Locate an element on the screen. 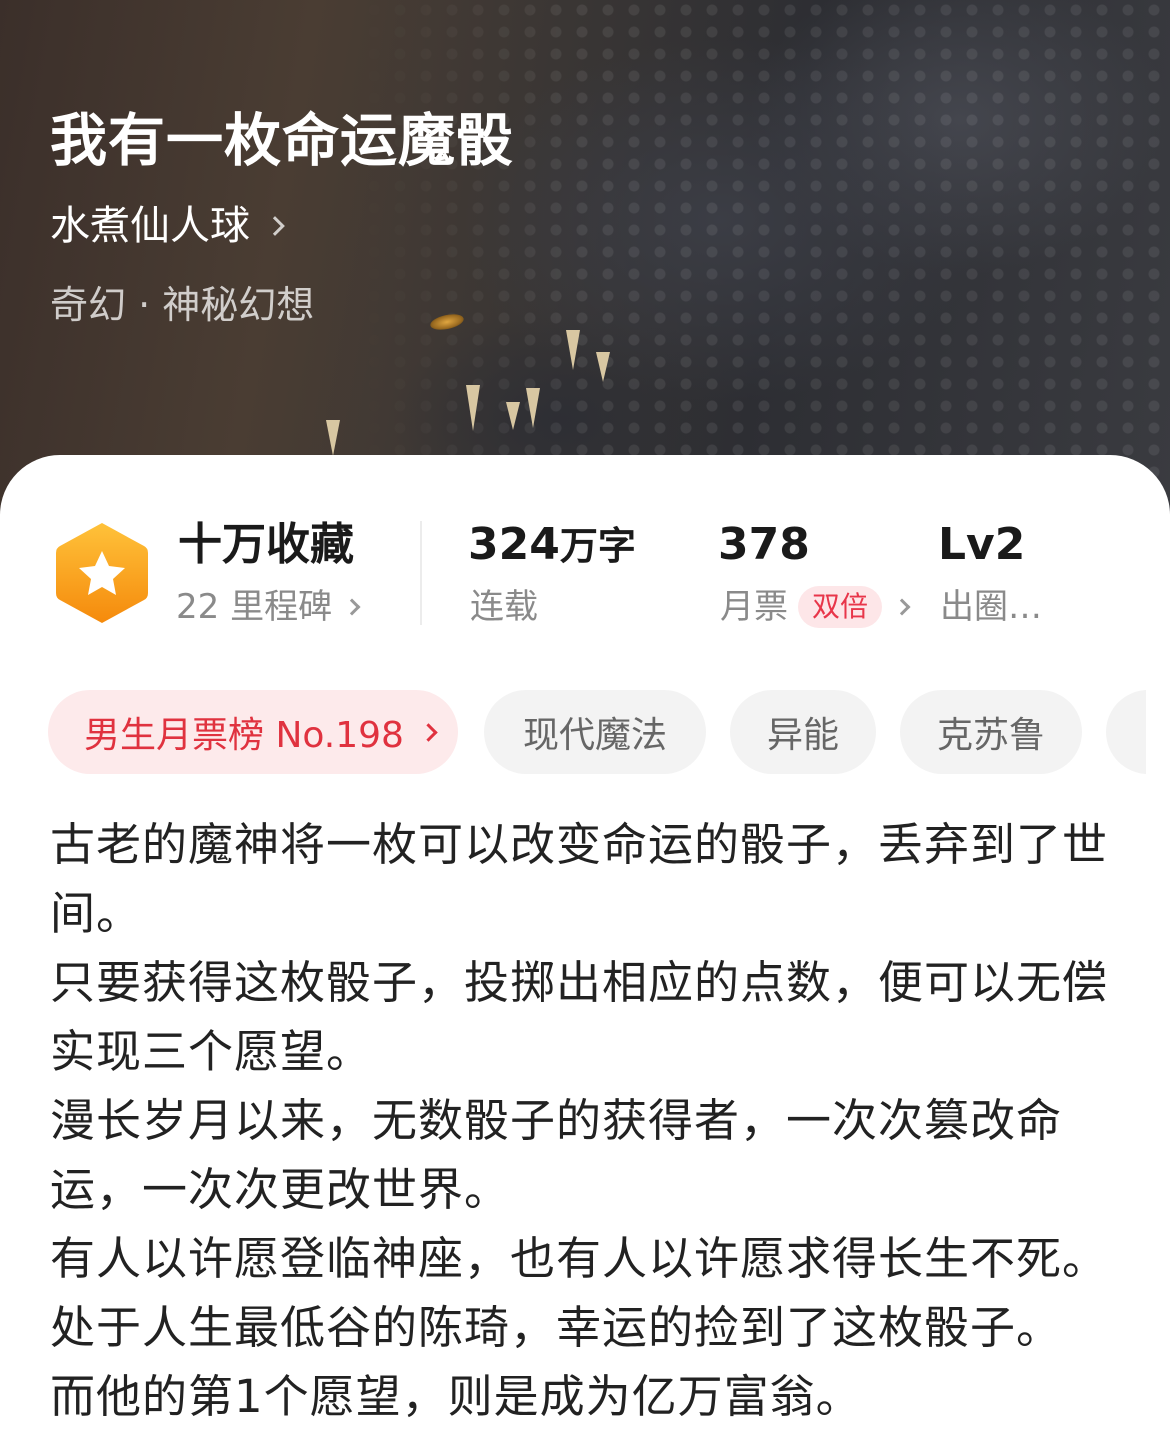 Image resolution: width=1170 pixels, height=1434 pixels. tag-overflow is located at coordinates (1126, 732).